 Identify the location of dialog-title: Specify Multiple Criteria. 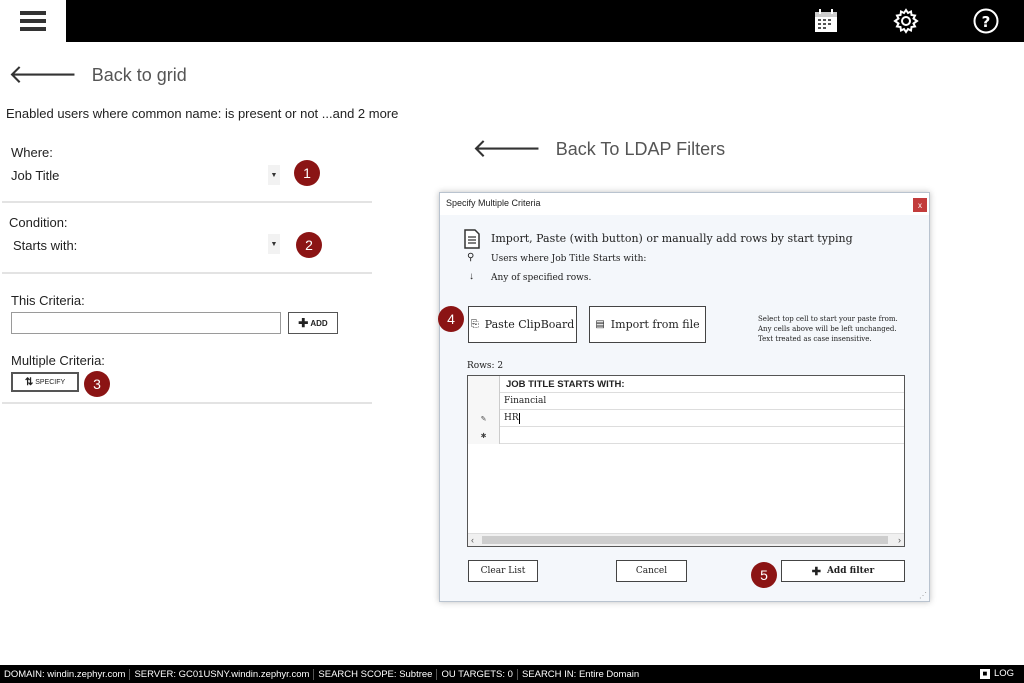
(493, 203).